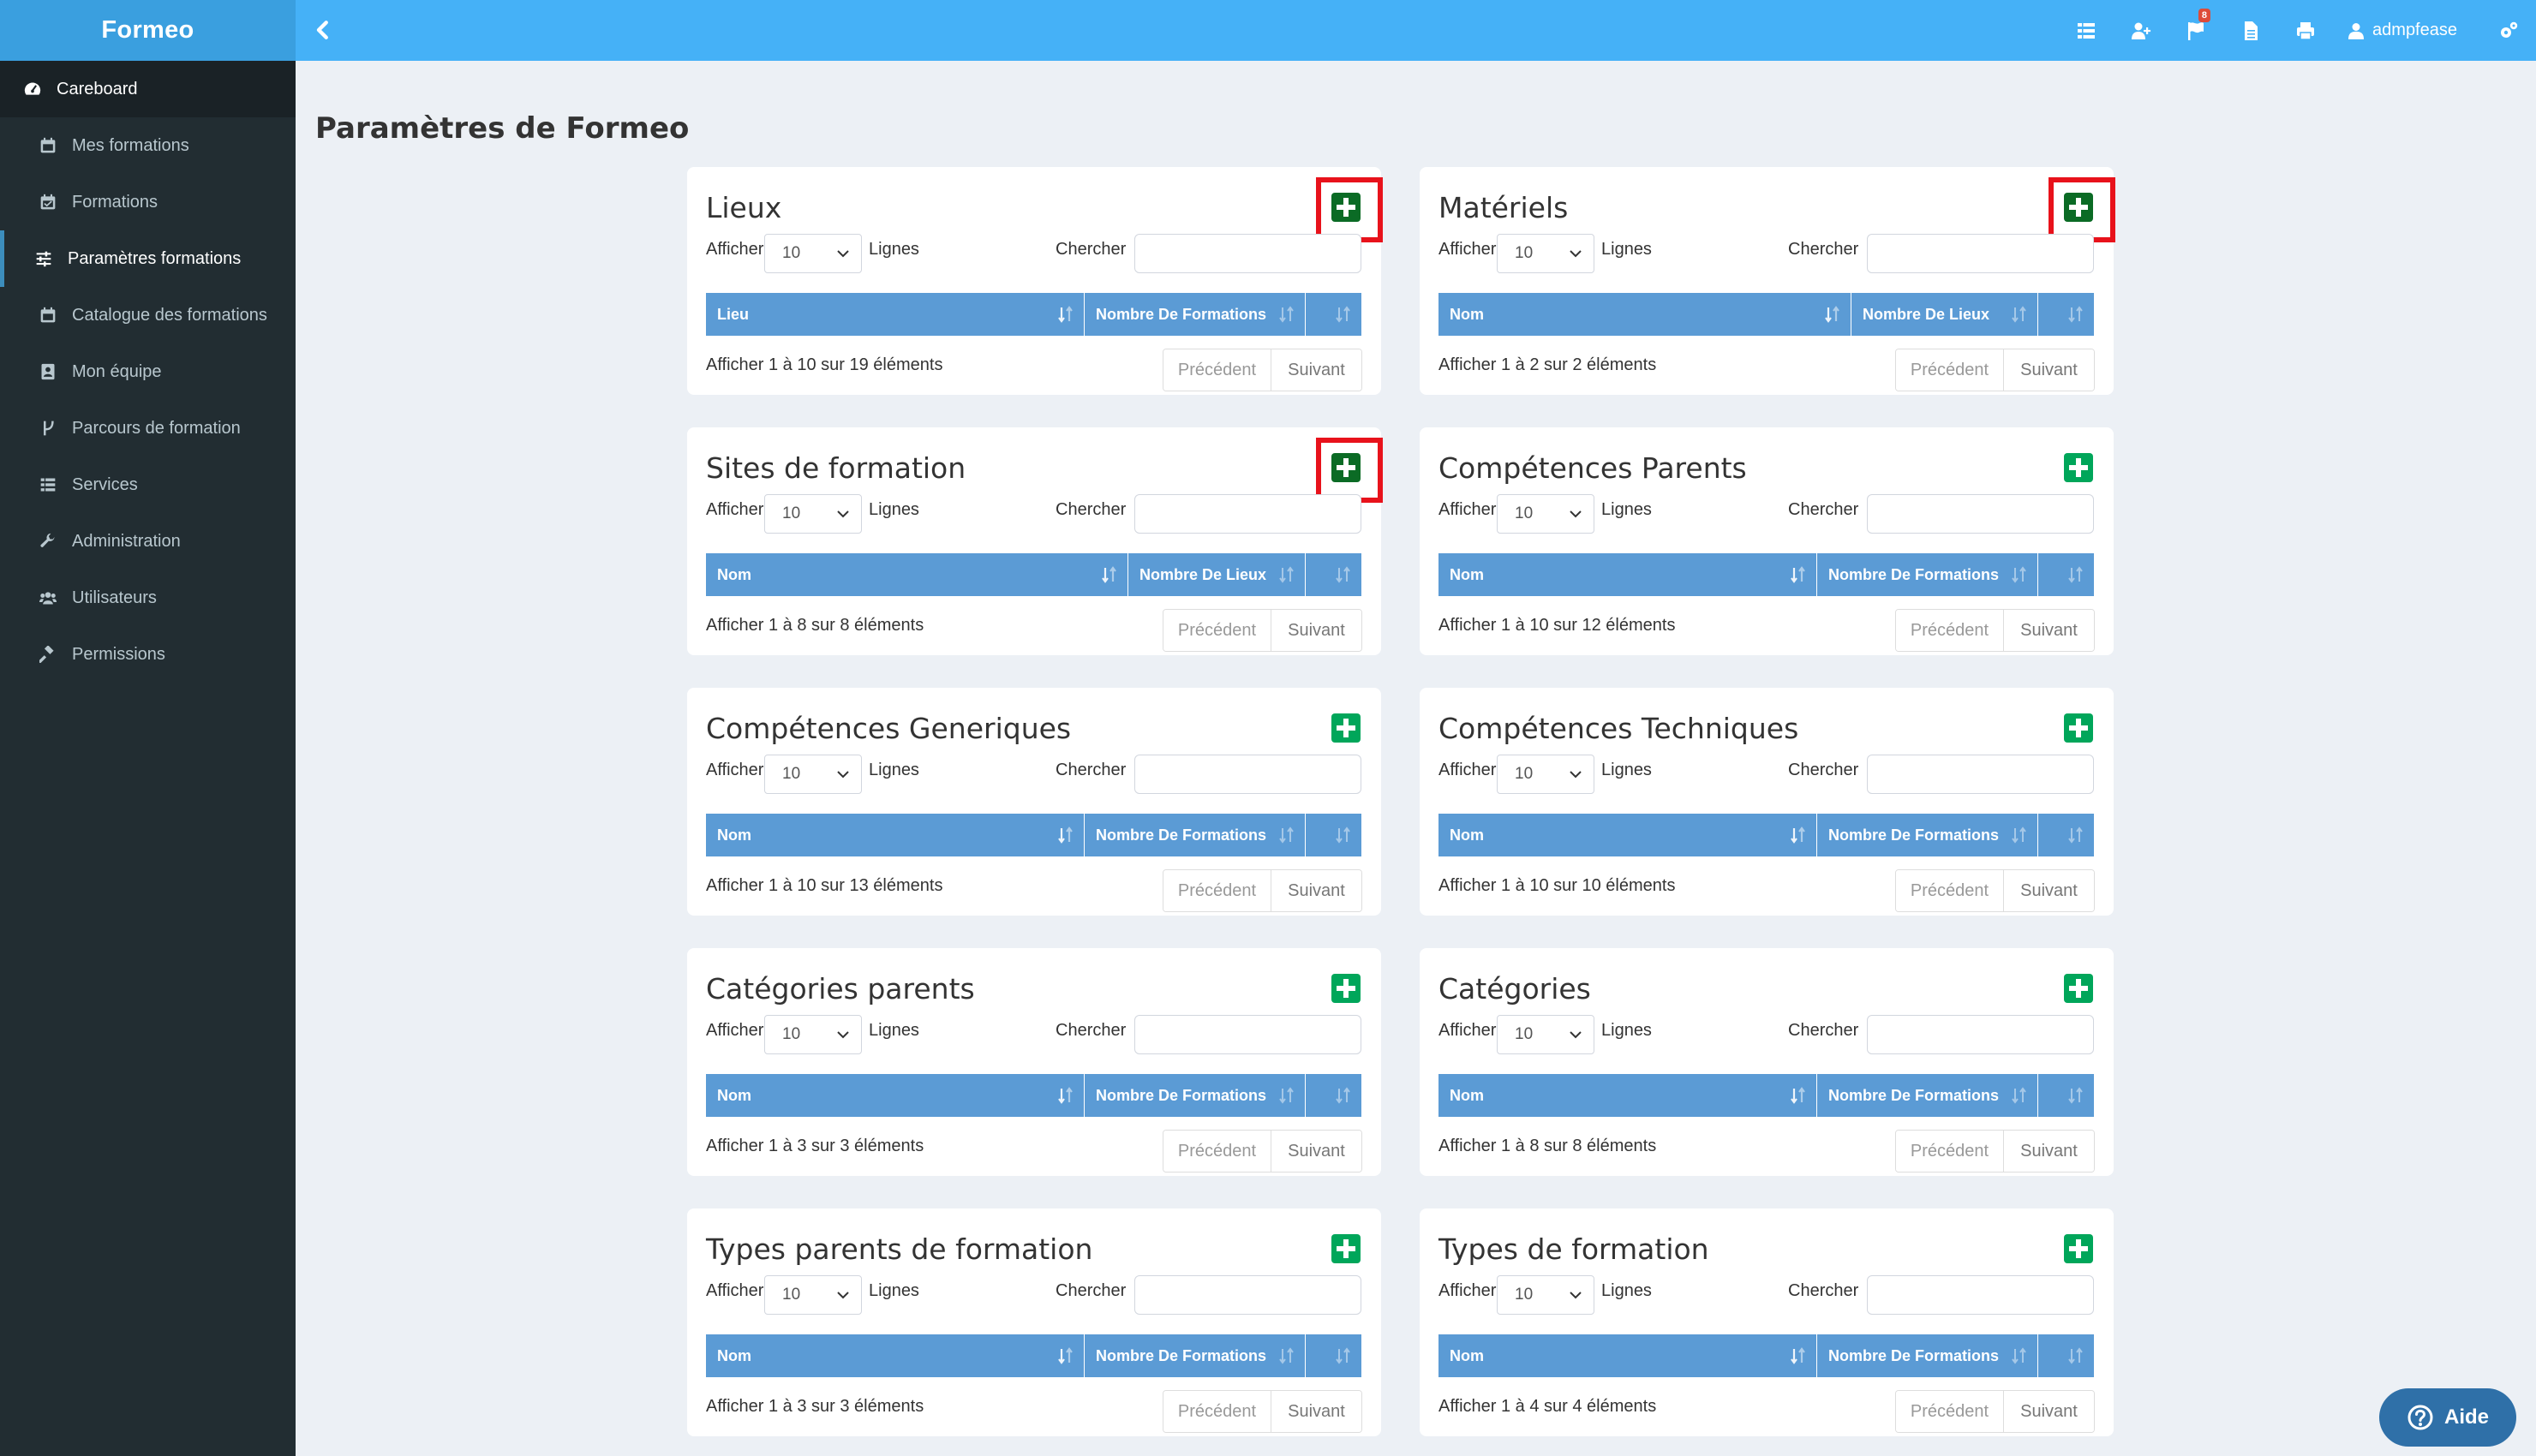 The height and width of the screenshot is (1456, 2536). Describe the element at coordinates (148, 371) in the screenshot. I see `sidebar-item-mon-equipe: Mon équipe` at that location.